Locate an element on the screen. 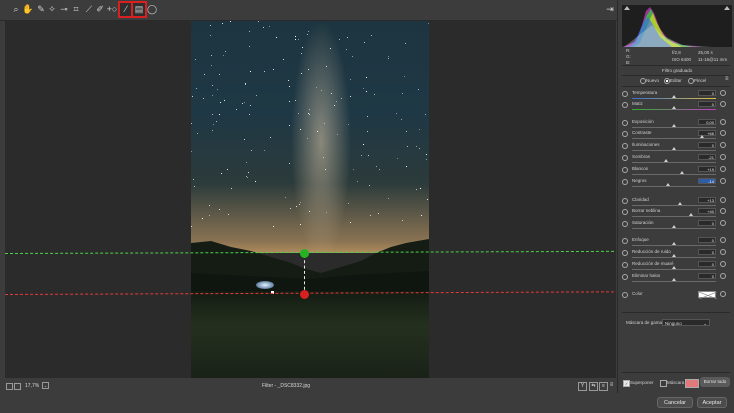 The width and height of the screenshot is (734, 413). hand-tool-icon: ✋ is located at coordinates (28, 9).